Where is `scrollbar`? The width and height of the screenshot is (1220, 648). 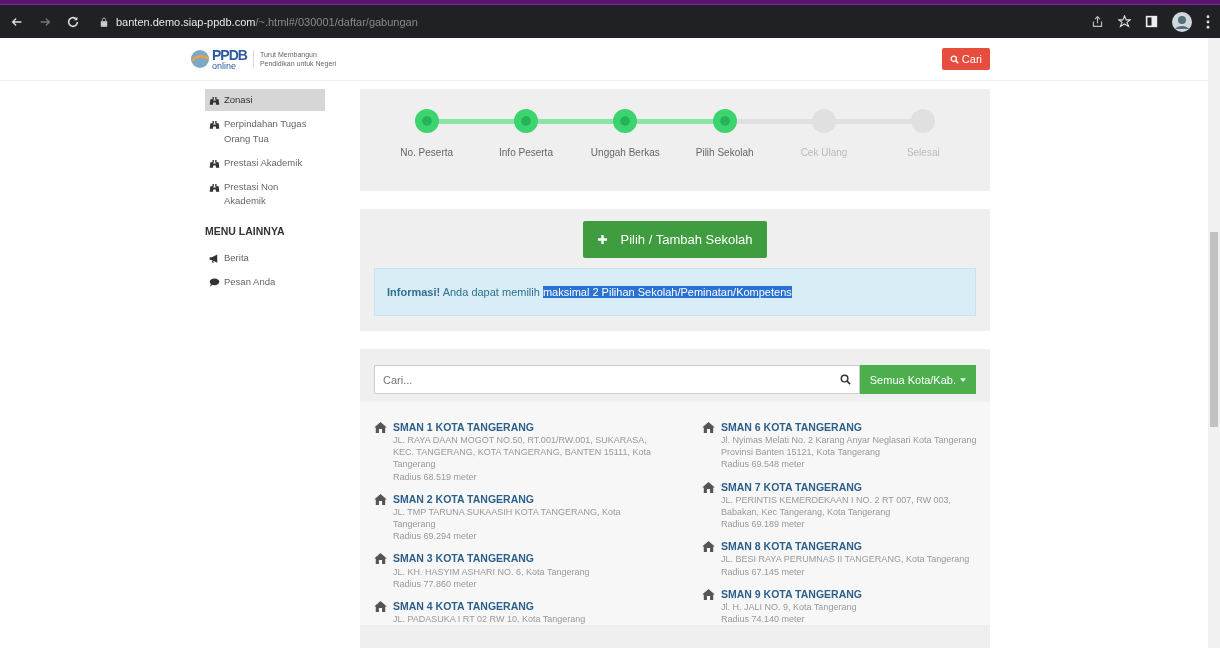
scrollbar is located at coordinates (1214, 343).